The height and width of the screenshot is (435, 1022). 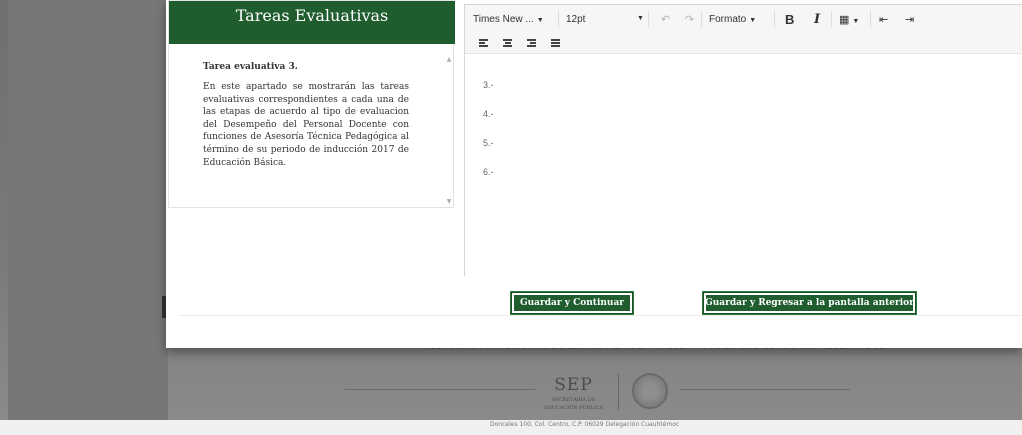 I want to click on bold-button: B, so click(x=789, y=19).